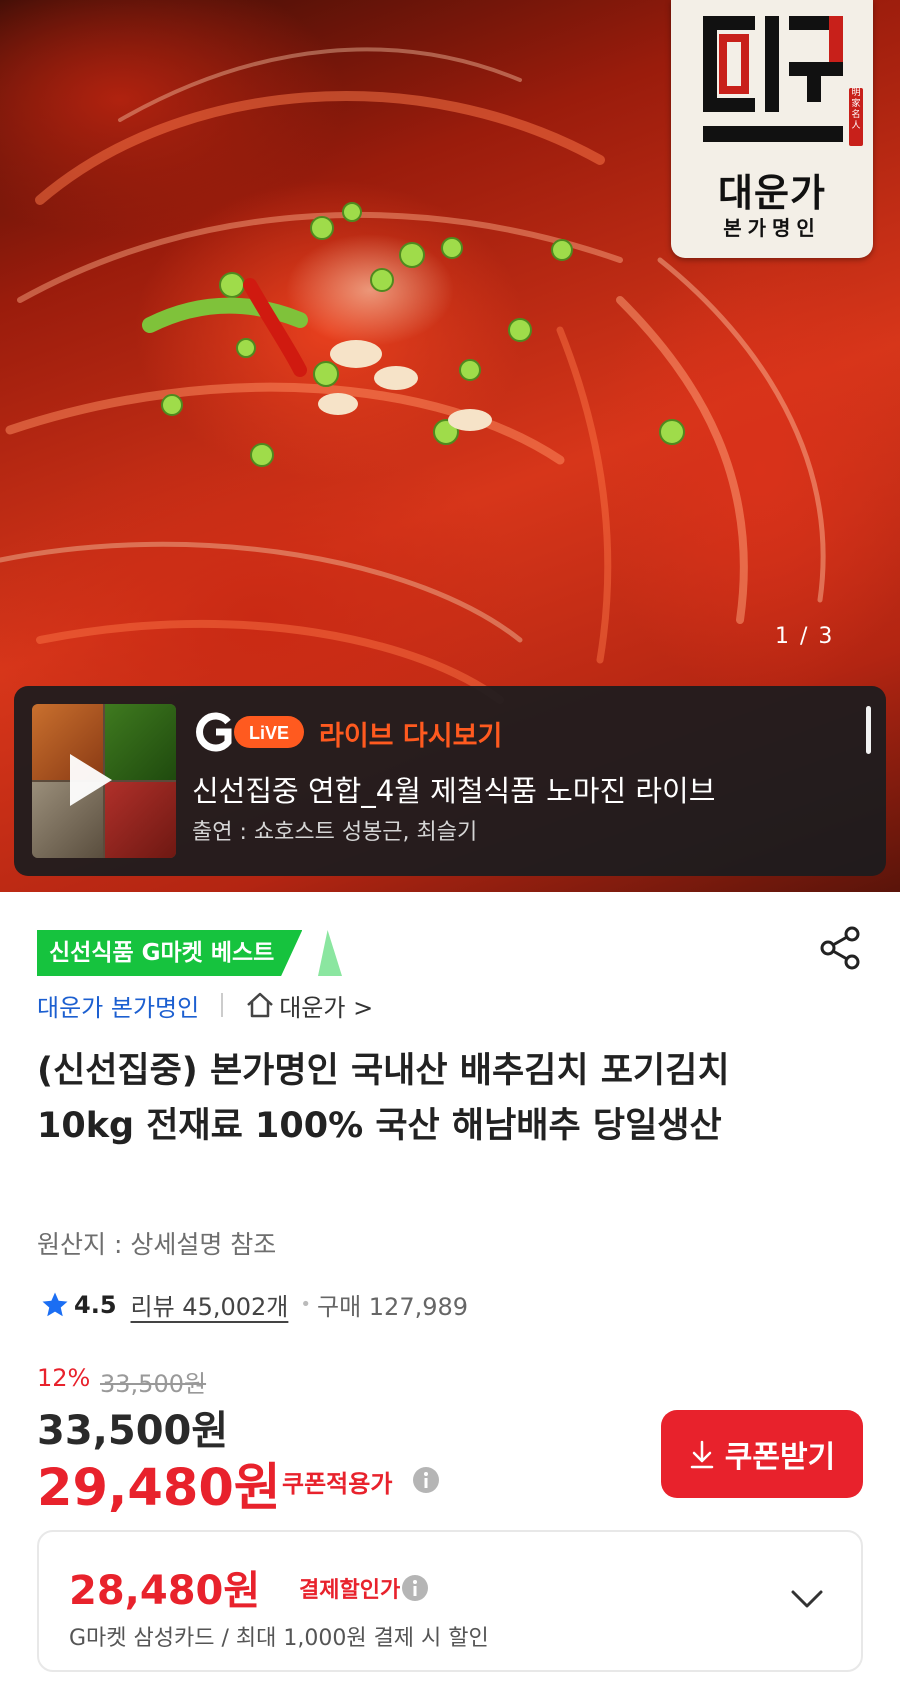  I want to click on payment-info-icon, so click(415, 1588).